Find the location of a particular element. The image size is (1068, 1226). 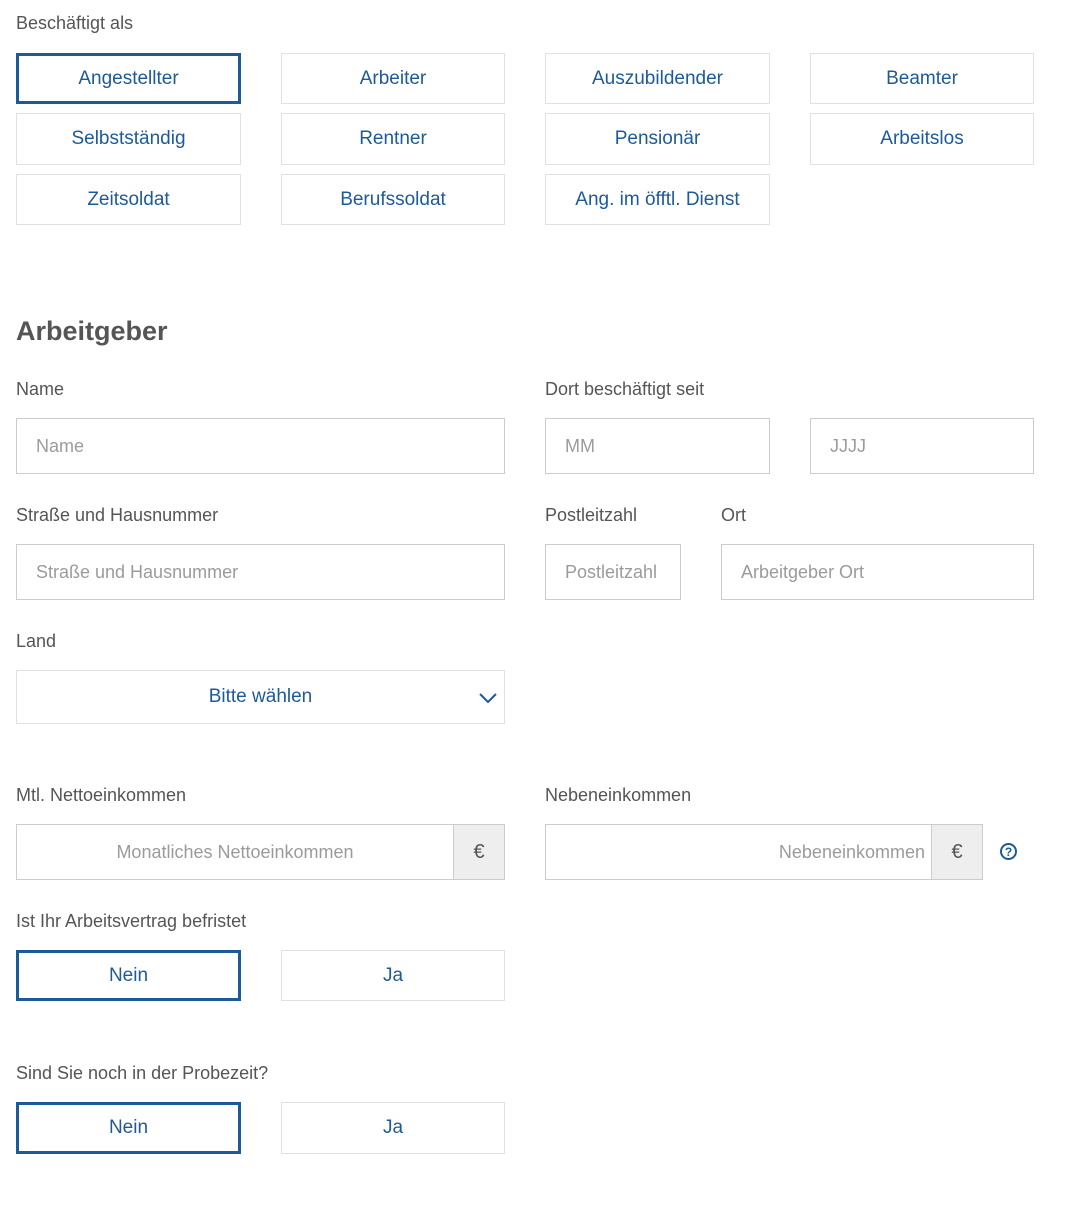

employment-option-oeffentlicher-dienst: Ang. im öfftl. Dienst is located at coordinates (657, 199).